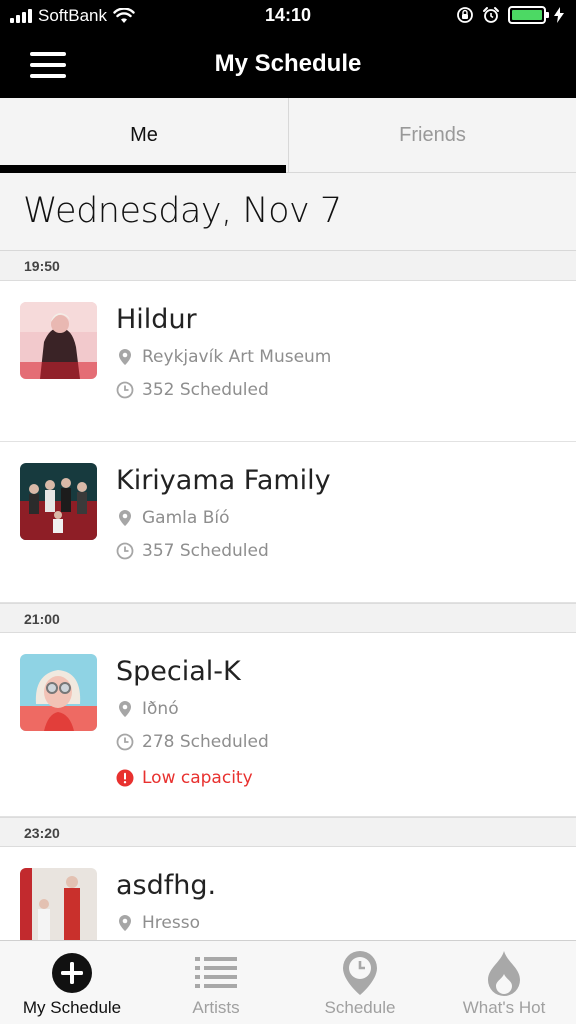  I want to click on date-header: Wednesday, Nov 7, so click(288, 212).